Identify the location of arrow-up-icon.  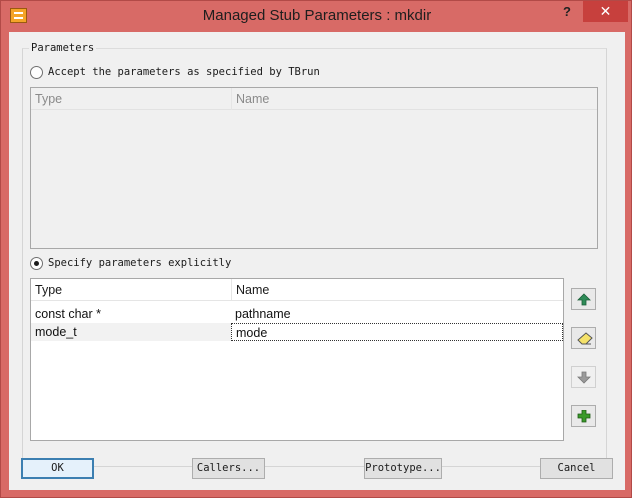
(584, 299).